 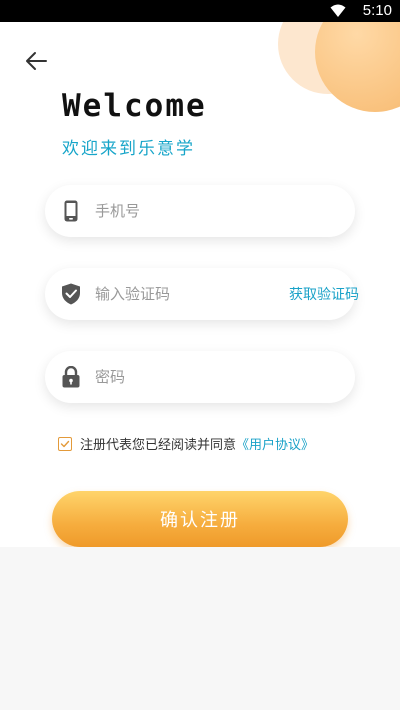 I want to click on password-input, so click(x=225, y=377).